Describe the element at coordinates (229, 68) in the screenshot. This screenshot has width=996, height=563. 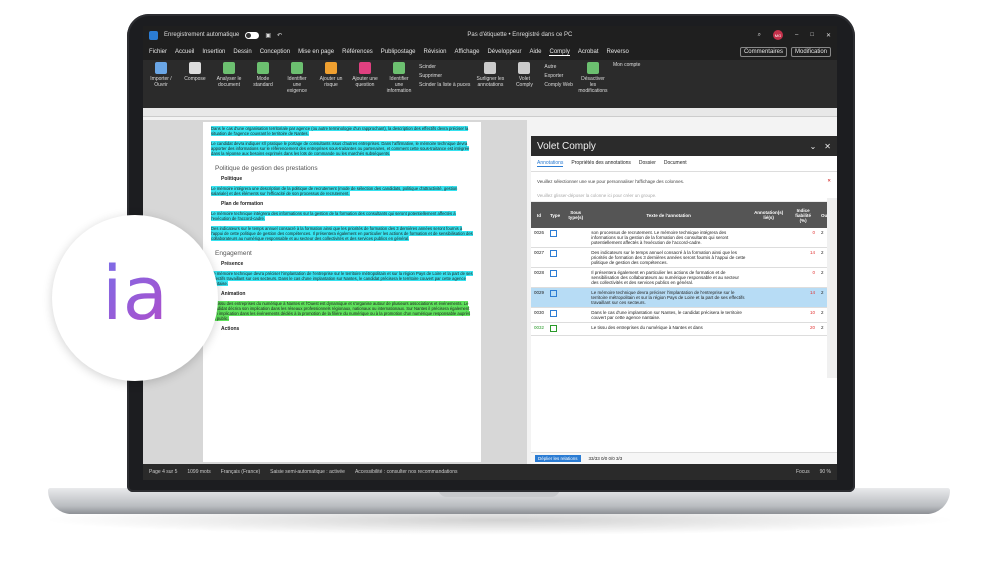
I see `analyze-icon` at that location.